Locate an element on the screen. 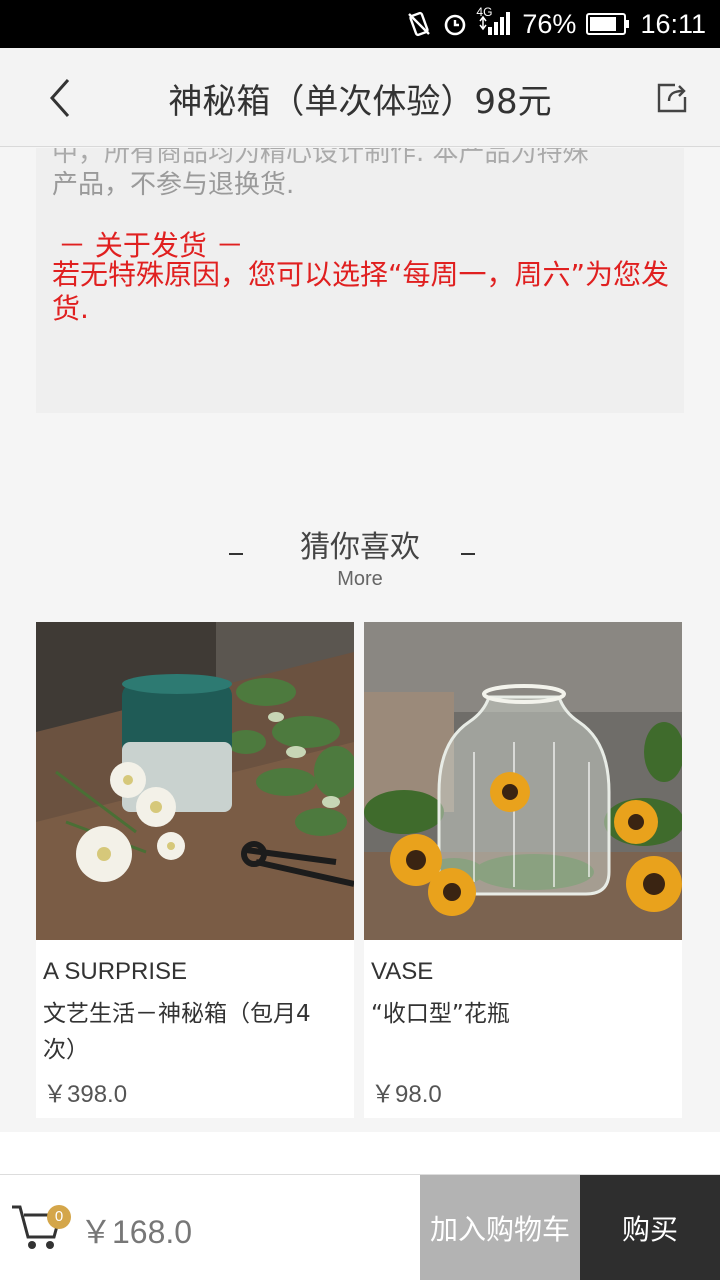 This screenshot has height=1280, width=720. bottom-bar: 0 ￥168.0 加入购物车 购买 is located at coordinates (360, 1227).